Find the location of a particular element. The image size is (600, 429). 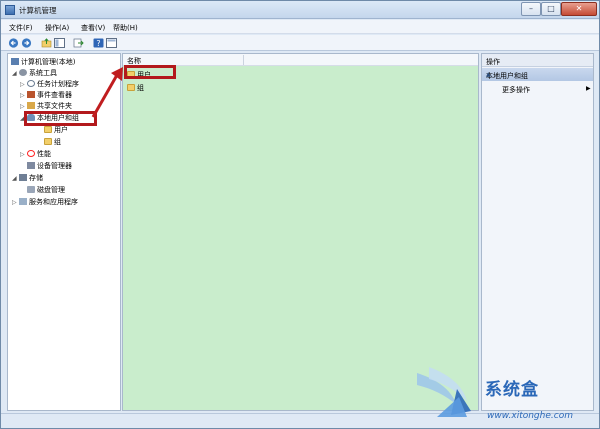

annotation-arrow is located at coordinates (107, 92).